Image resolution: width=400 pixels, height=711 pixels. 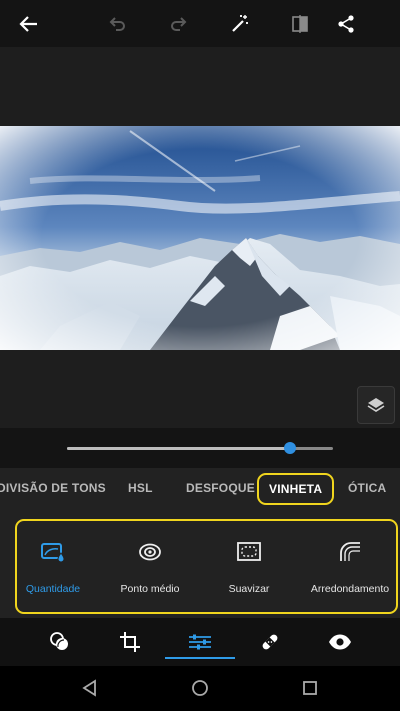 What do you see at coordinates (346, 24) in the screenshot?
I see `share-icon` at bounding box center [346, 24].